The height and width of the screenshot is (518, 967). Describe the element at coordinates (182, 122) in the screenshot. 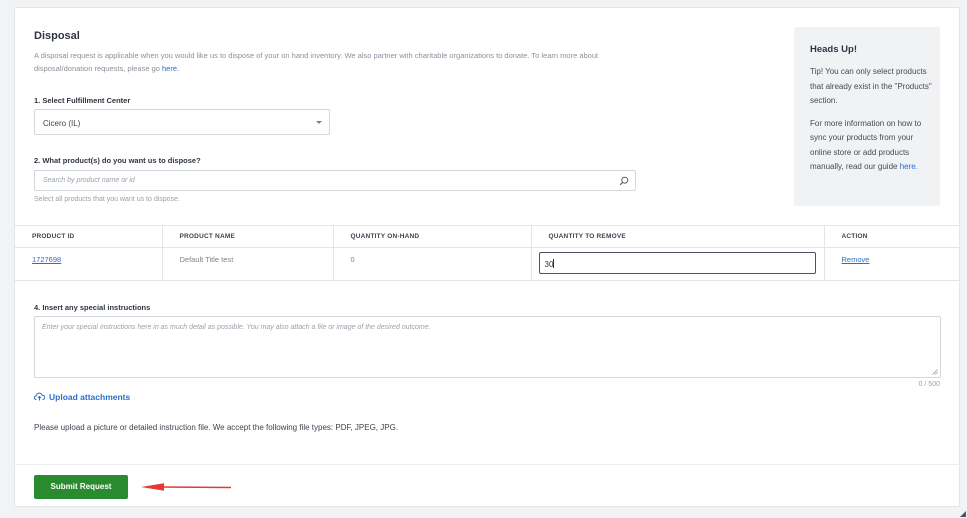

I see `fulfillment-center-select: Cicero (IL)` at that location.